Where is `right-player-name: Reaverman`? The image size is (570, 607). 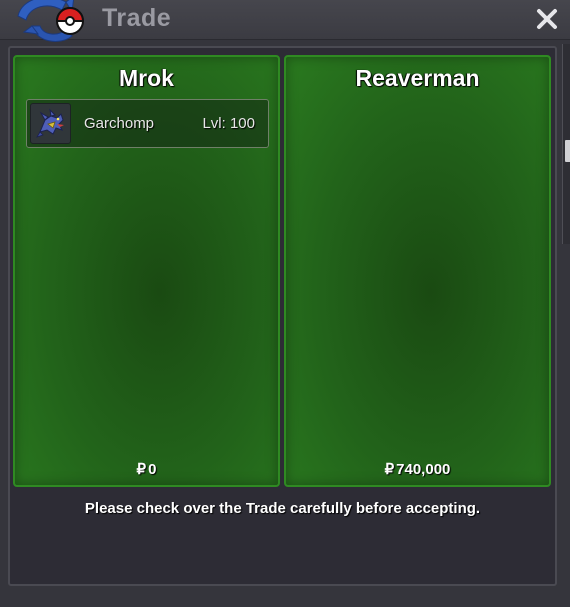 right-player-name: Reaverman is located at coordinates (417, 78).